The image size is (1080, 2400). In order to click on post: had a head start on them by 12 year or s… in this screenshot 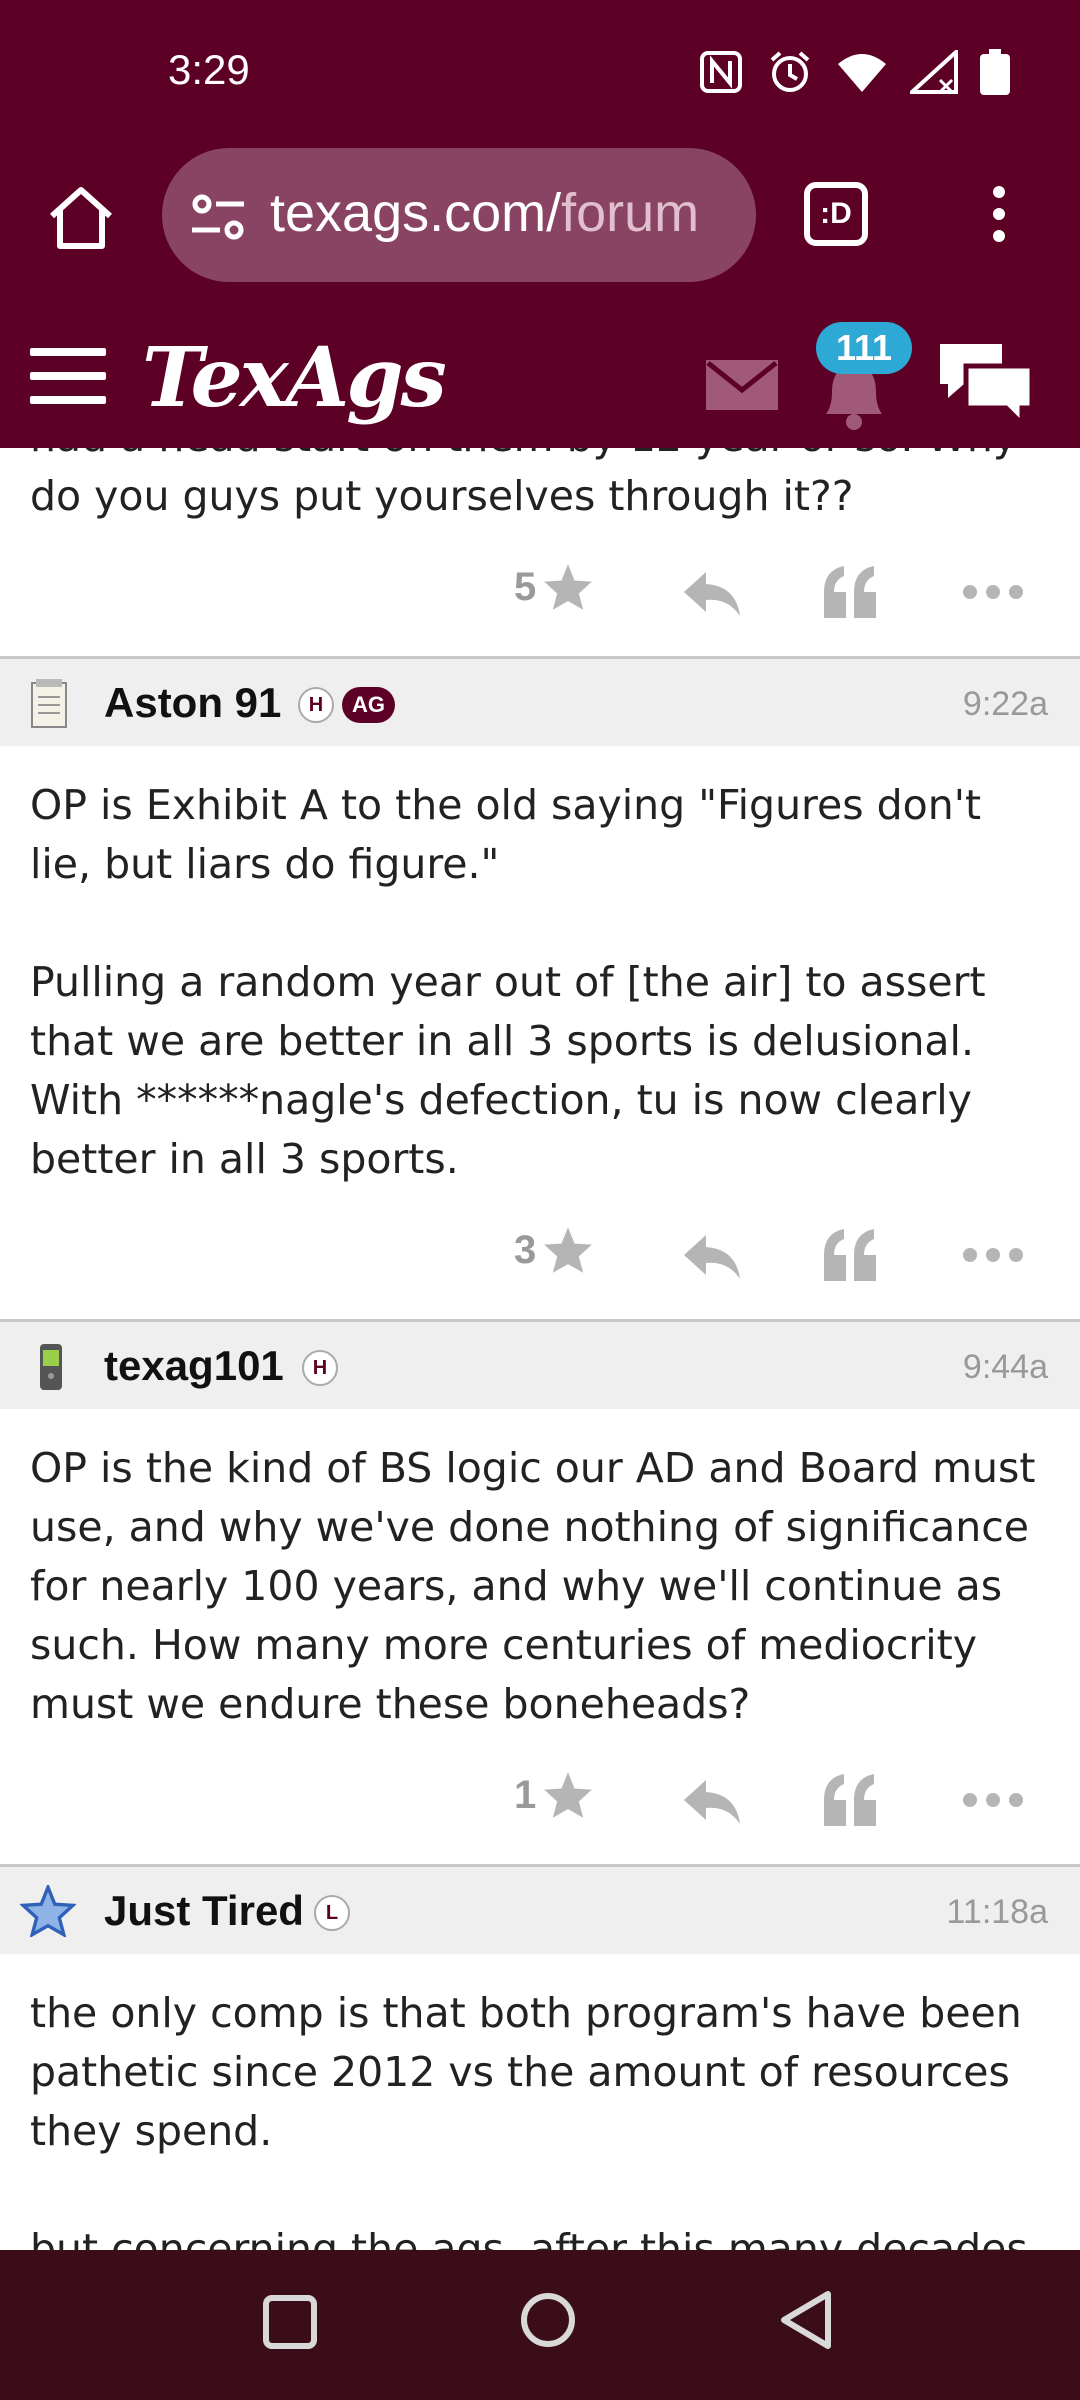, I will do `click(540, 552)`.